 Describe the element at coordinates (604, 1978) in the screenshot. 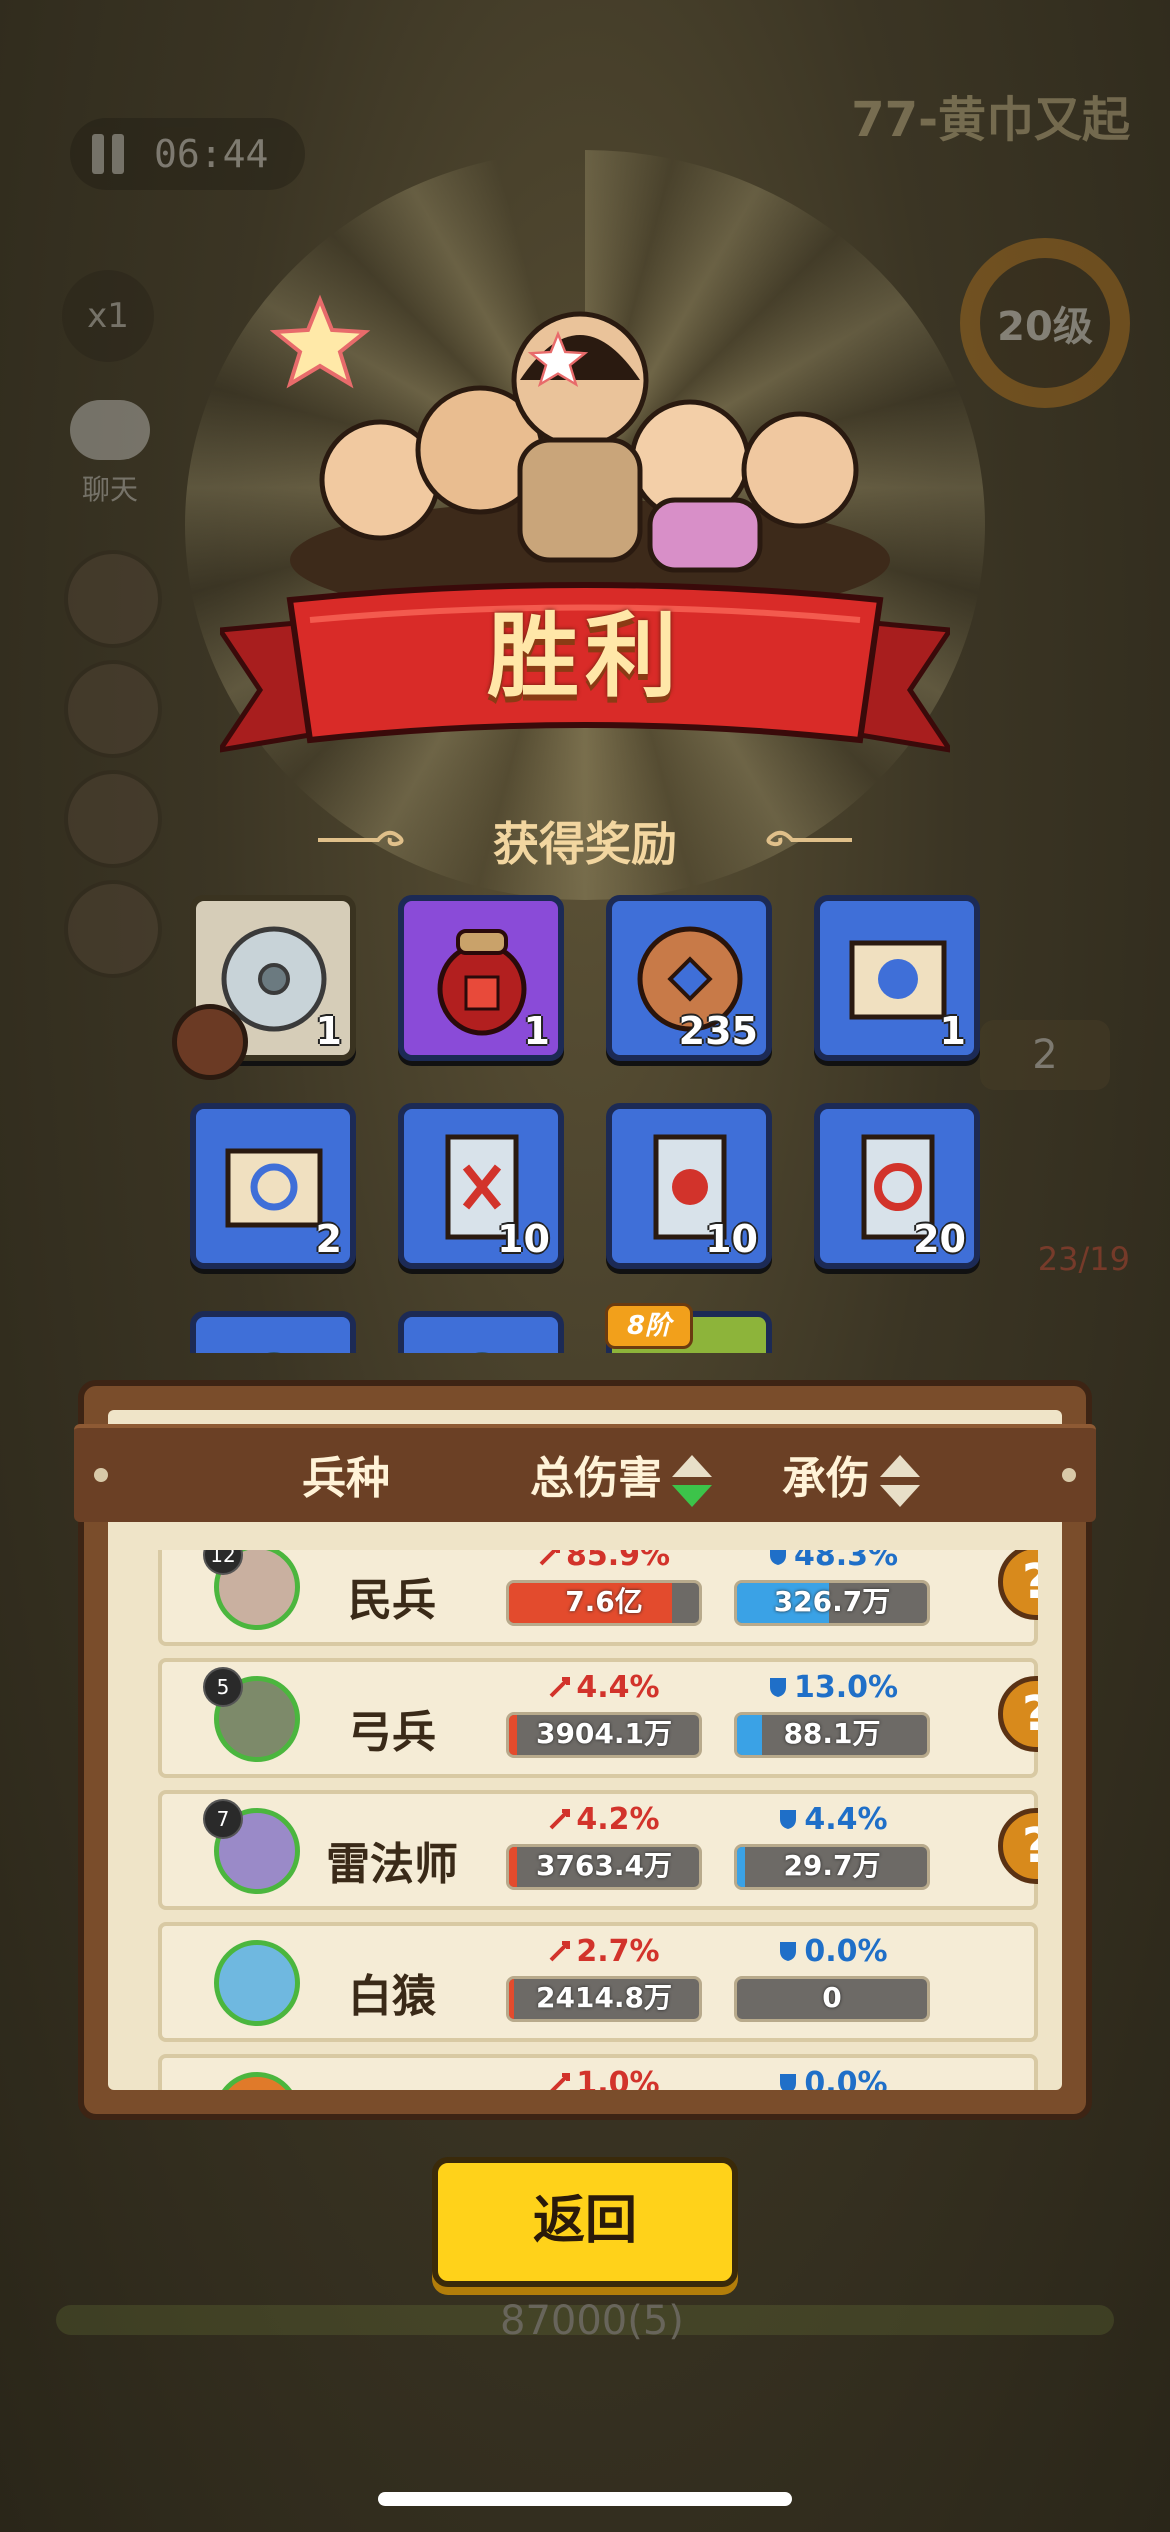

I see `damage-stat: 2.7% 2414.8万` at that location.